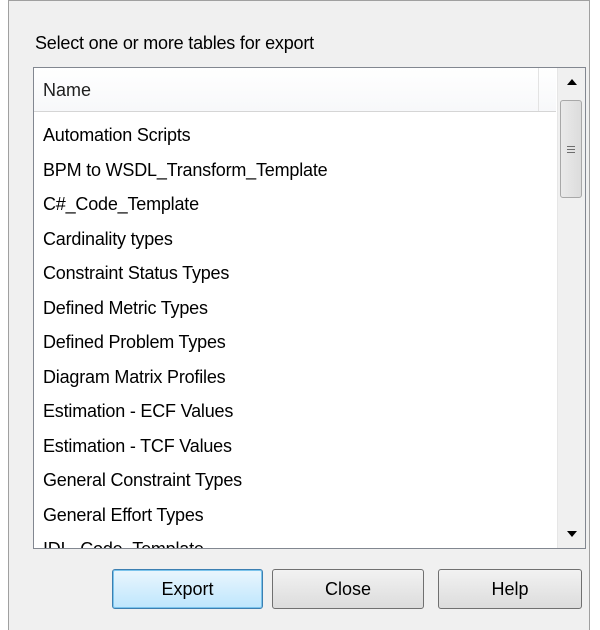  I want to click on vertical-scrollbar, so click(571, 308).